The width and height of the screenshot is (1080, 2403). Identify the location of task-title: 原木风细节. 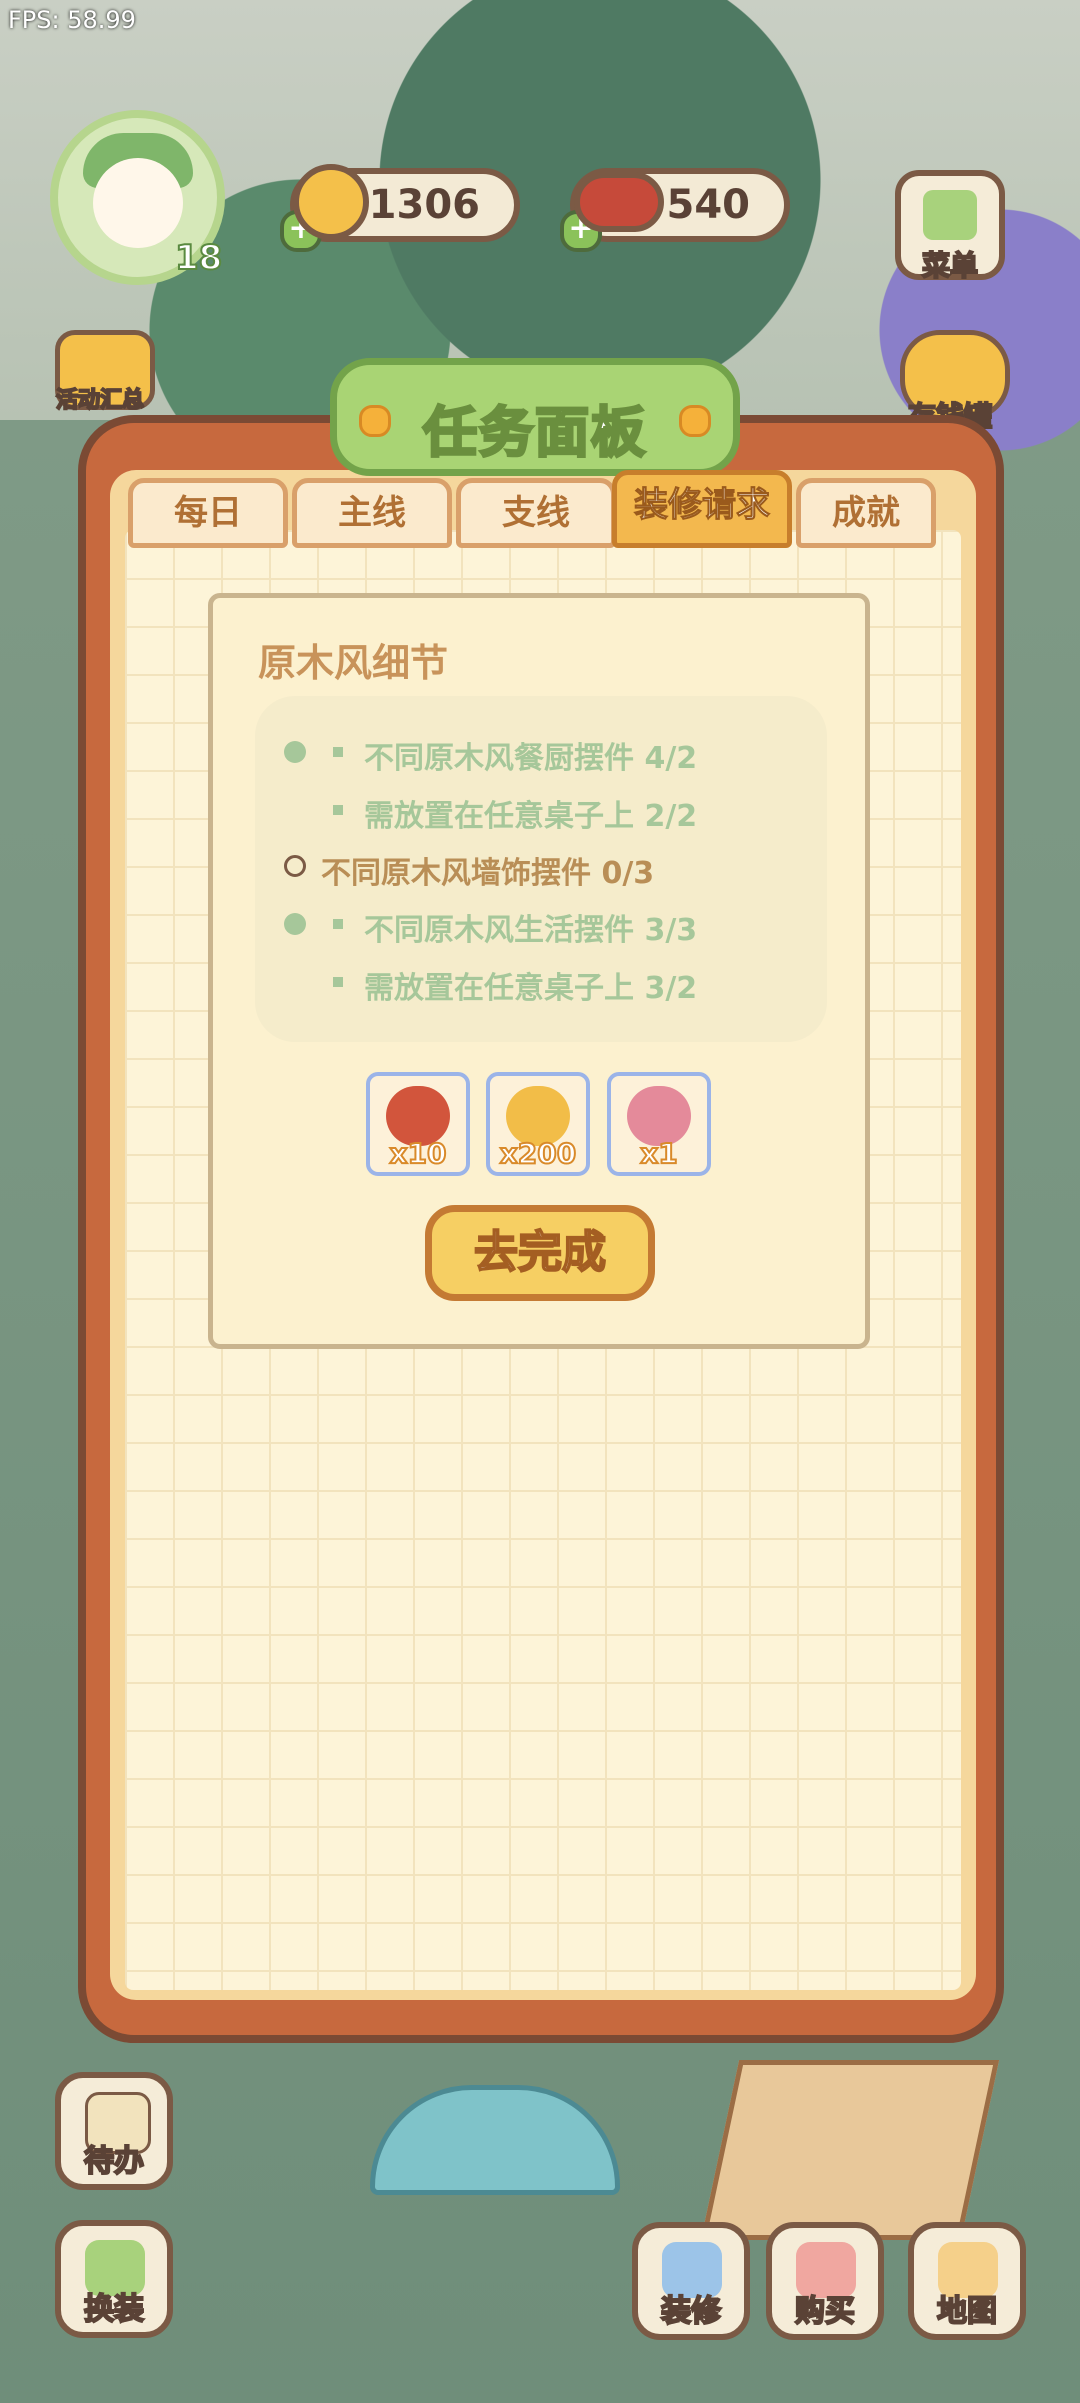
(353, 663).